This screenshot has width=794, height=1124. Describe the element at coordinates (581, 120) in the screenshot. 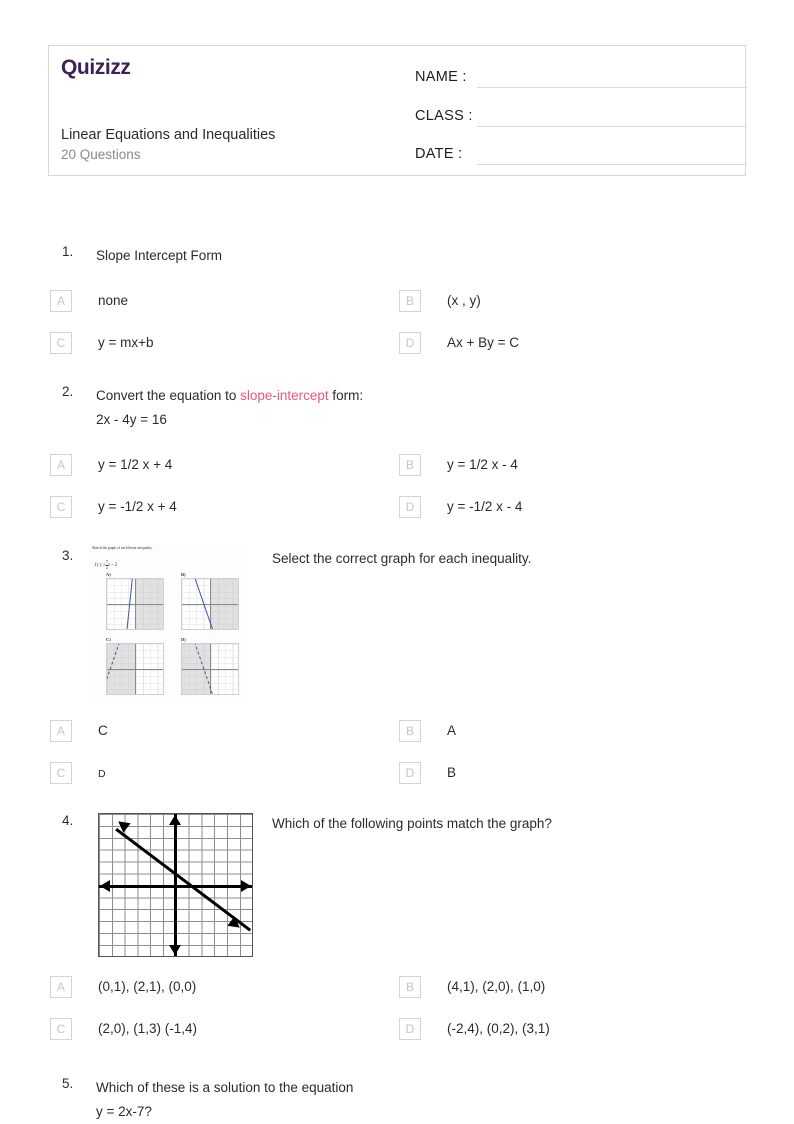

I see `class-field-row: CLASS :` at that location.